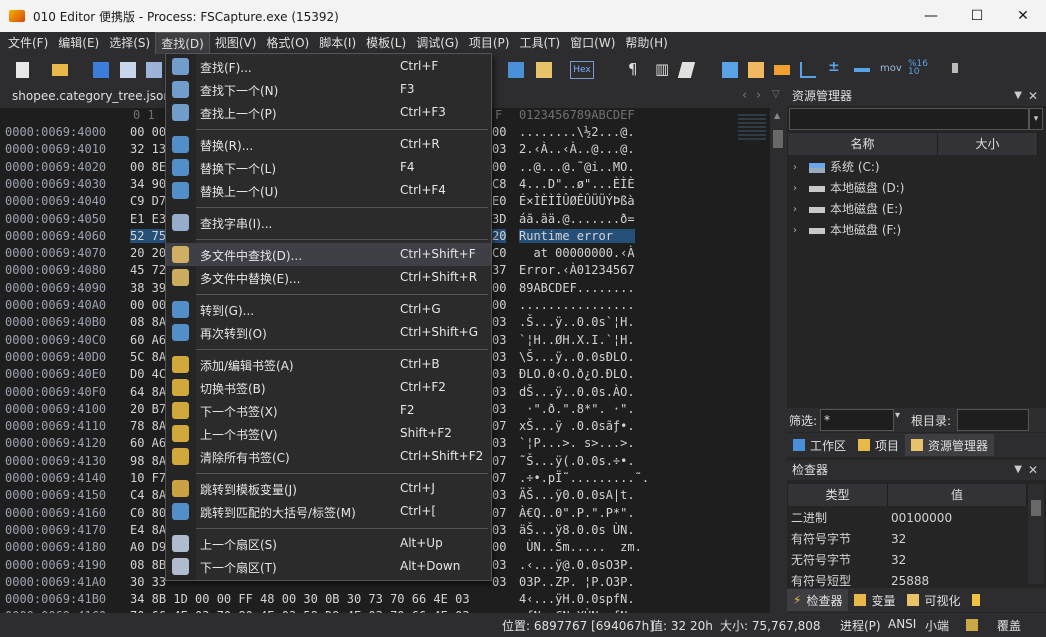 This screenshot has width=1046, height=637. I want to click on script-icon, so click(544, 70).